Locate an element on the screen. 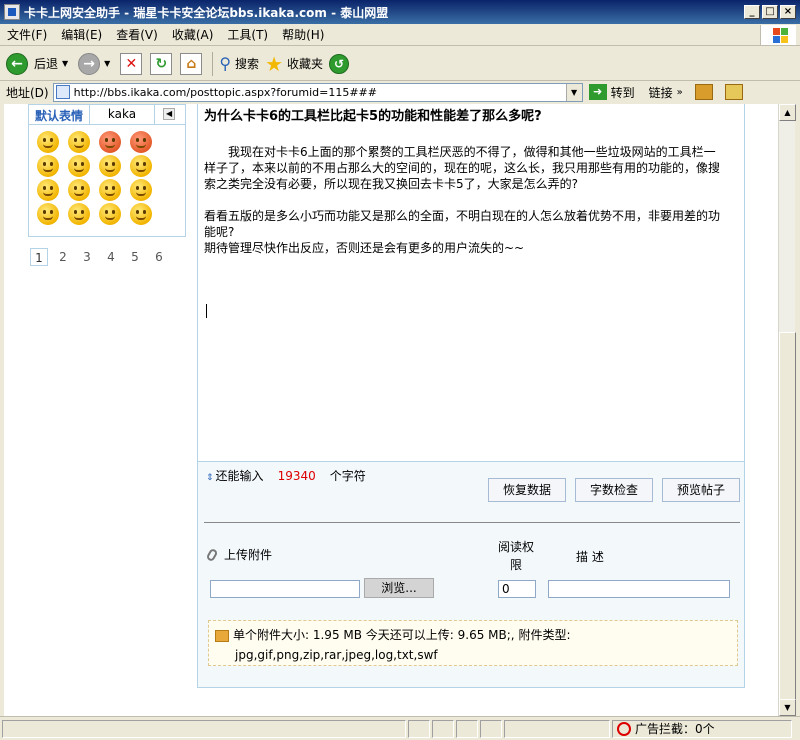 The image size is (800, 740). popup-blocker-icon is located at coordinates (624, 728).